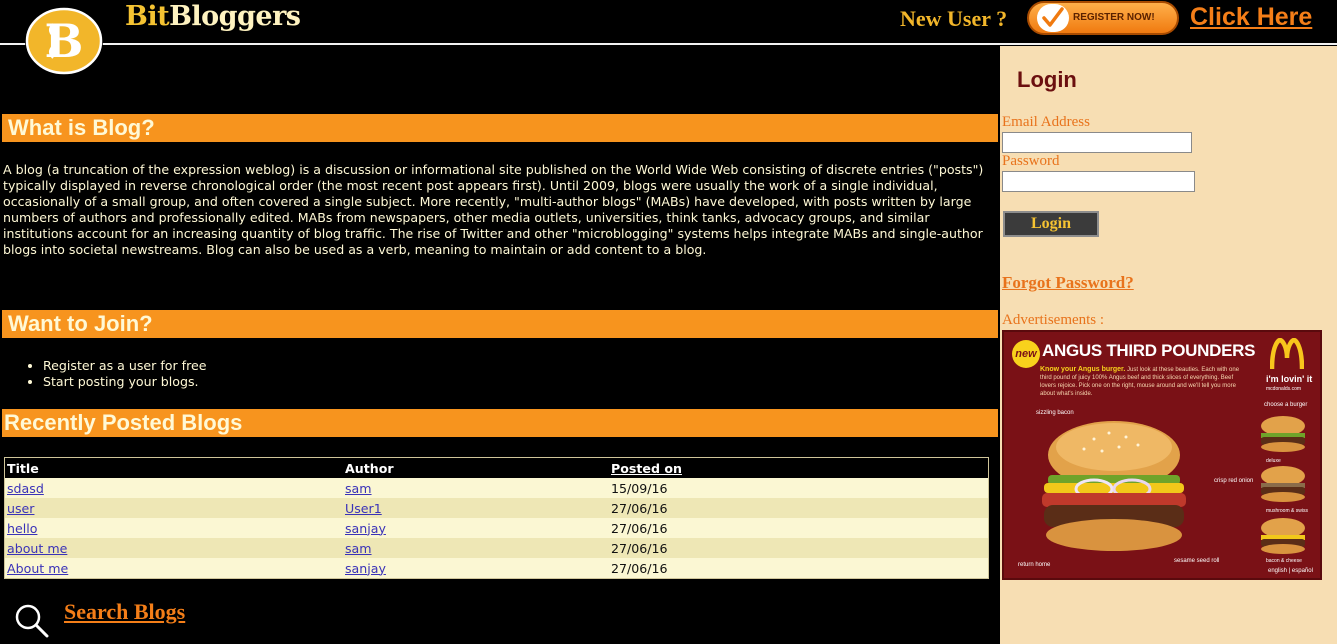 The height and width of the screenshot is (644, 1337). Describe the element at coordinates (668, 44) in the screenshot. I see `header-divider` at that location.